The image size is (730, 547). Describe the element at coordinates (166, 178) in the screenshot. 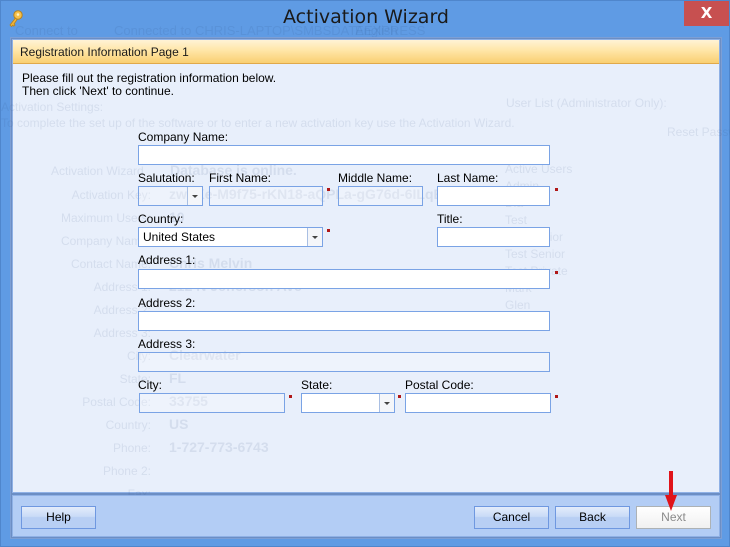

I see `salutation-label: Salutation:` at that location.